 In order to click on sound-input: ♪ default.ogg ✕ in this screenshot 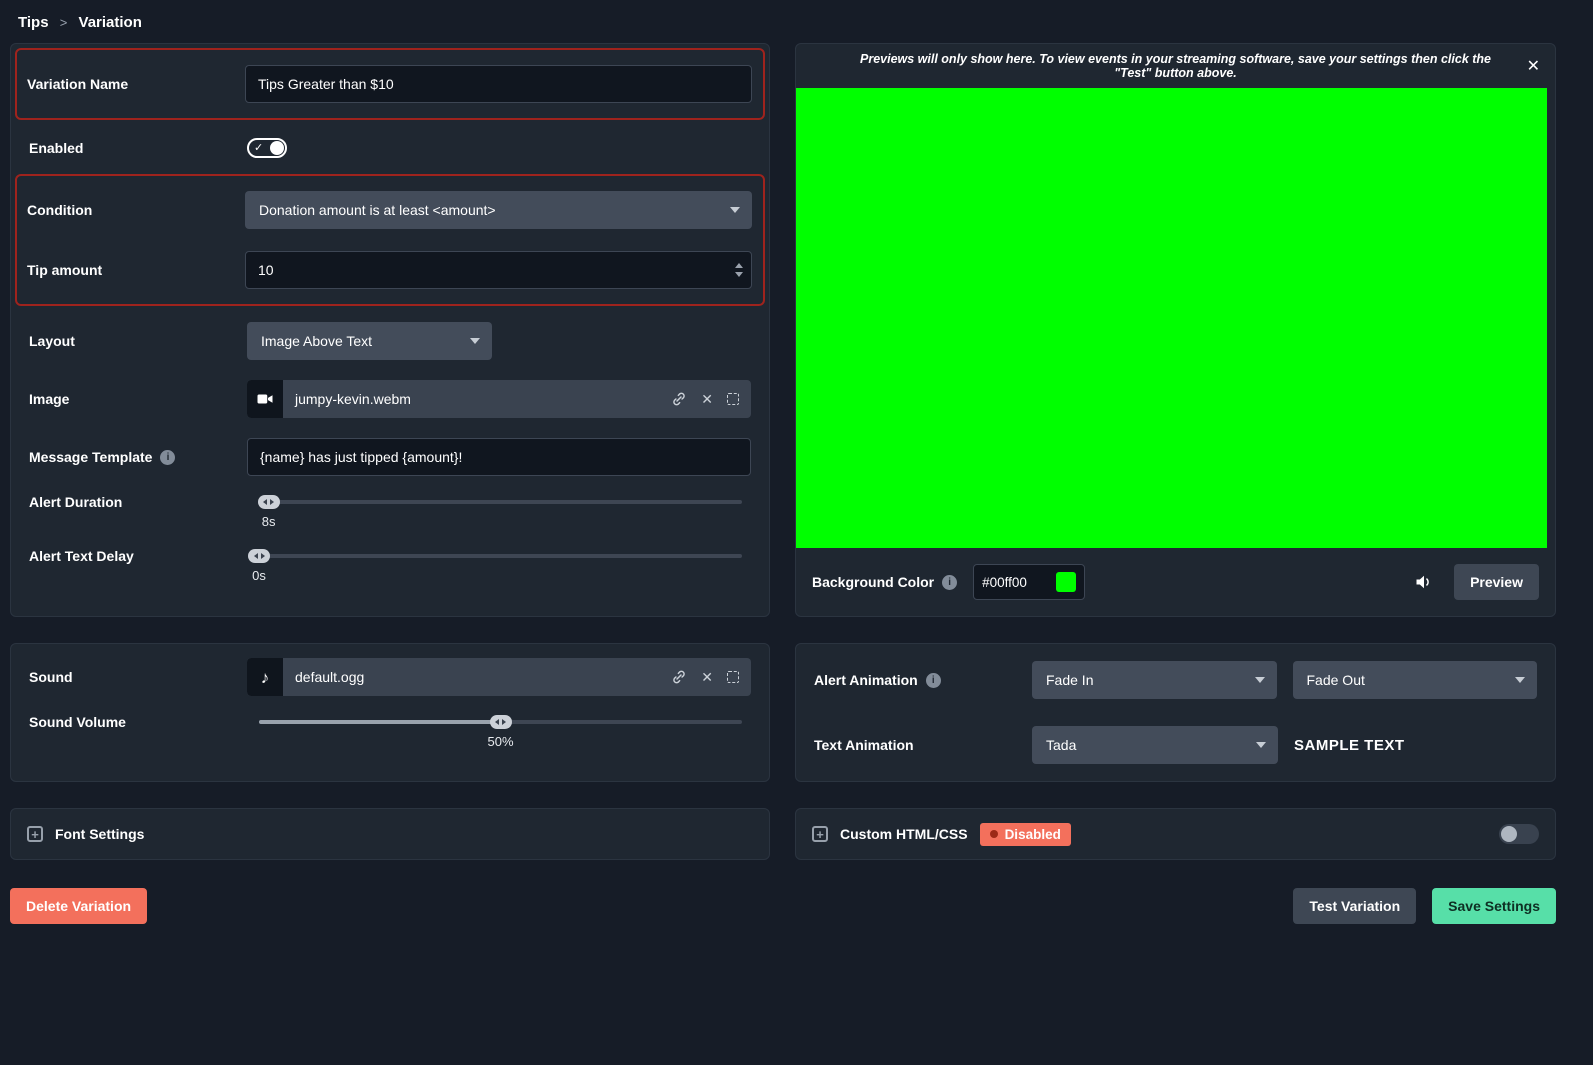, I will do `click(499, 677)`.